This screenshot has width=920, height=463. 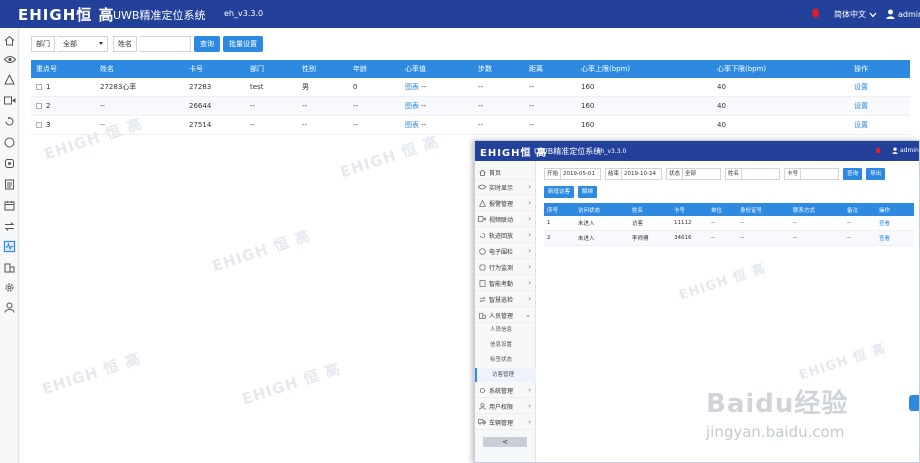 What do you see at coordinates (588, 125) in the screenshot?
I see `row-hr-upper: 160` at bounding box center [588, 125].